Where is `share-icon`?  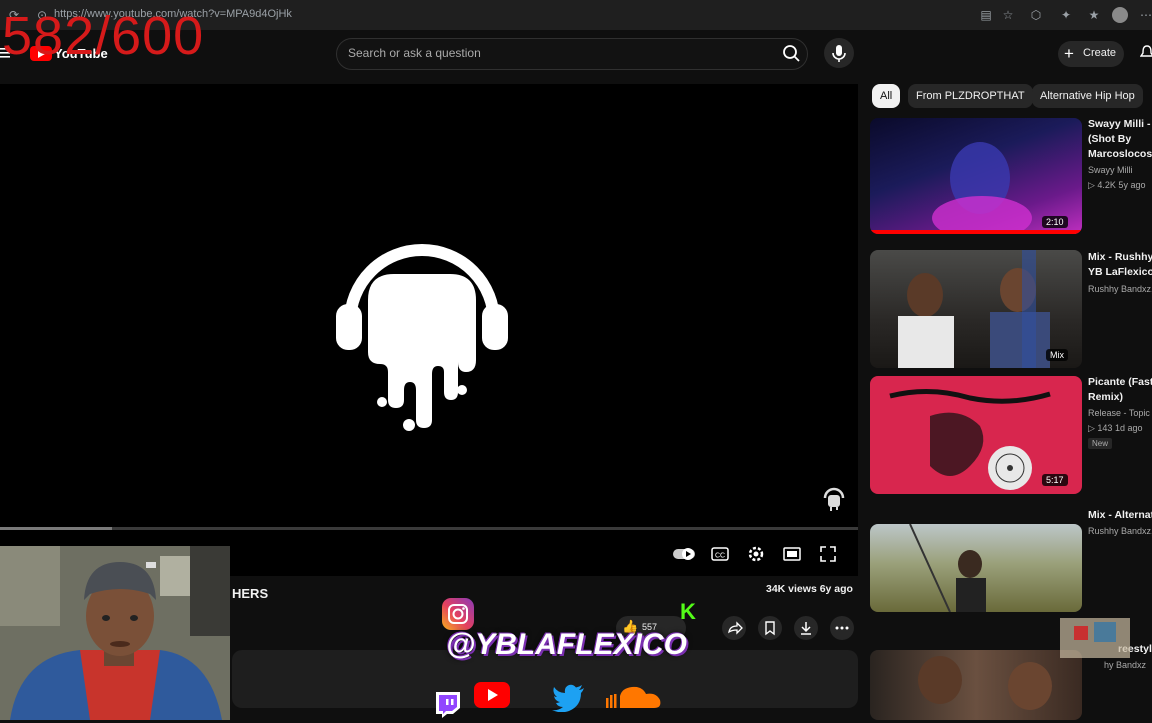 share-icon is located at coordinates (734, 628).